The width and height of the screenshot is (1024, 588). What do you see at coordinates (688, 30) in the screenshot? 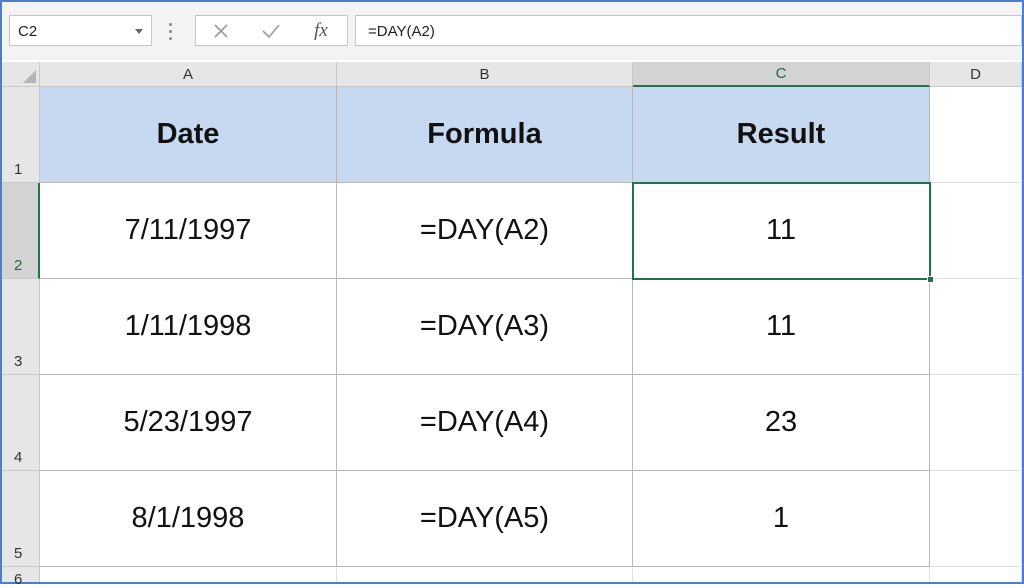
I see `formula-input: =DAY(A2)` at bounding box center [688, 30].